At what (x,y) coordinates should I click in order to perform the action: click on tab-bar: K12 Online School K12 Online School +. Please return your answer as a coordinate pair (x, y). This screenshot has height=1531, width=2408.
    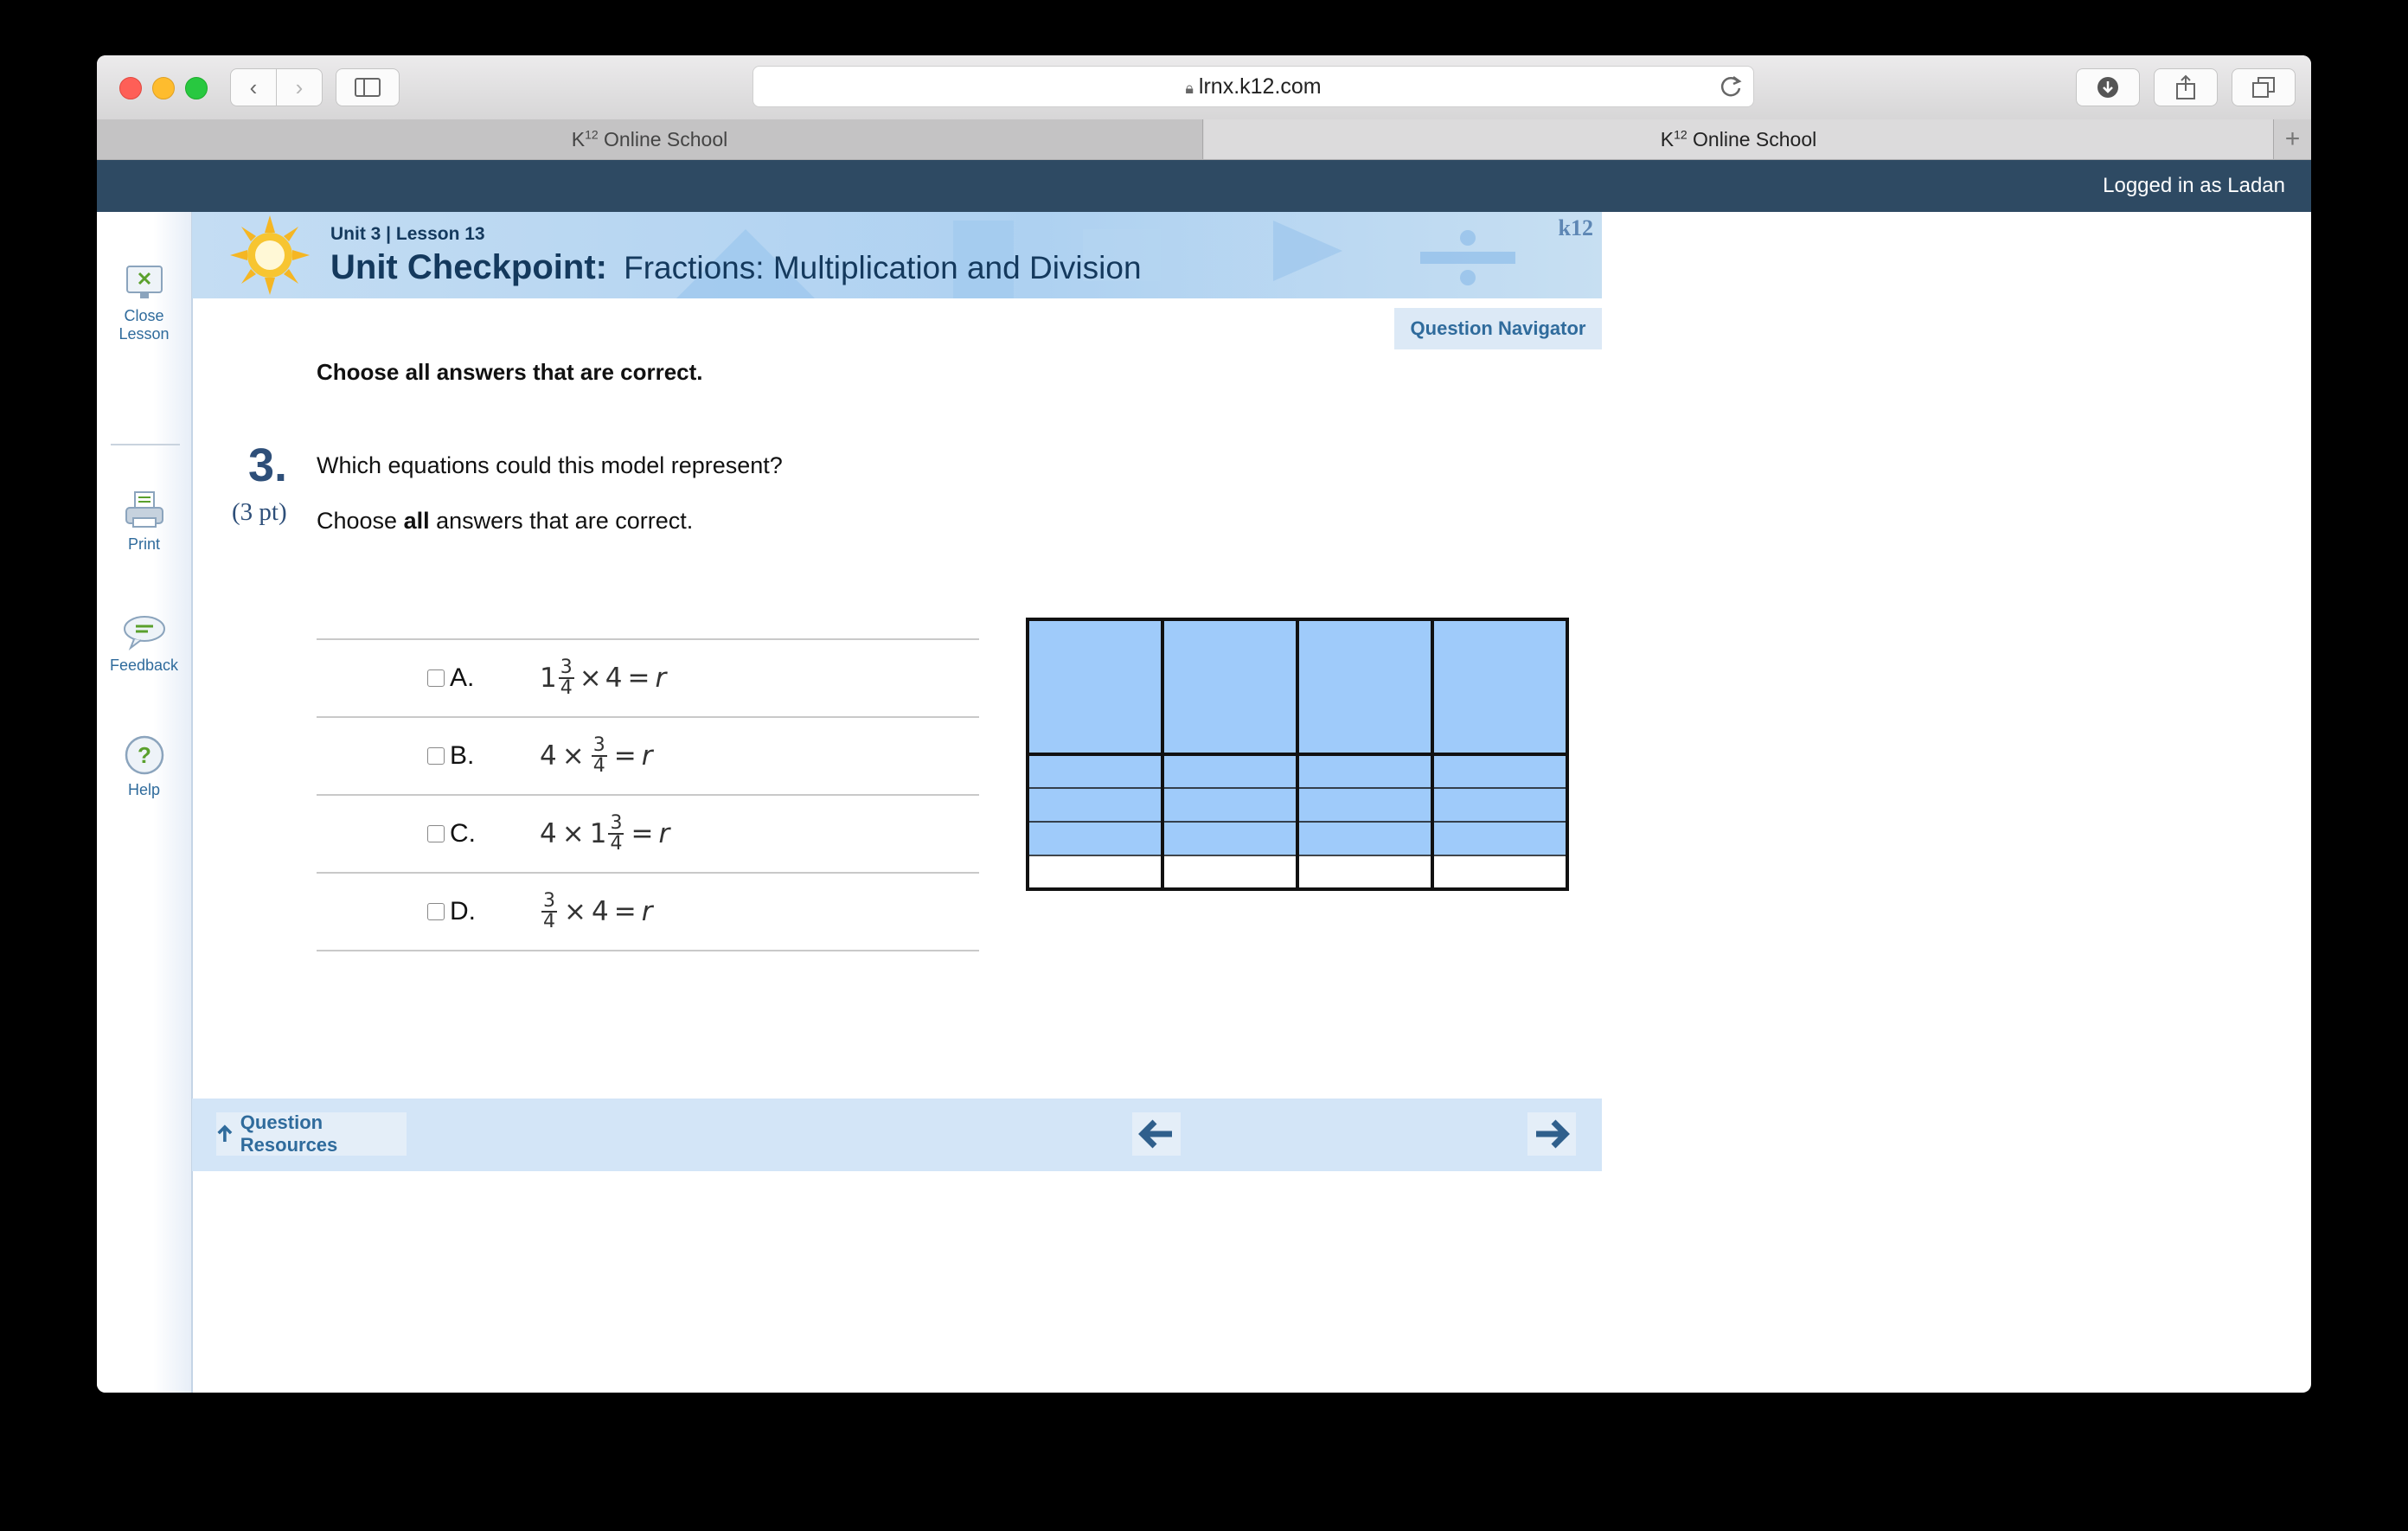
    Looking at the image, I should click on (1204, 139).